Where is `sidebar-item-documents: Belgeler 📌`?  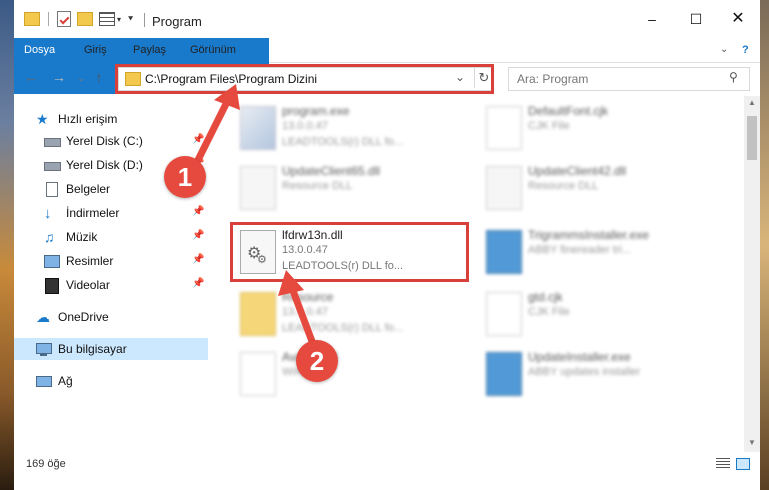
sidebar-item-documents: Belgeler 📌 is located at coordinates (111, 189).